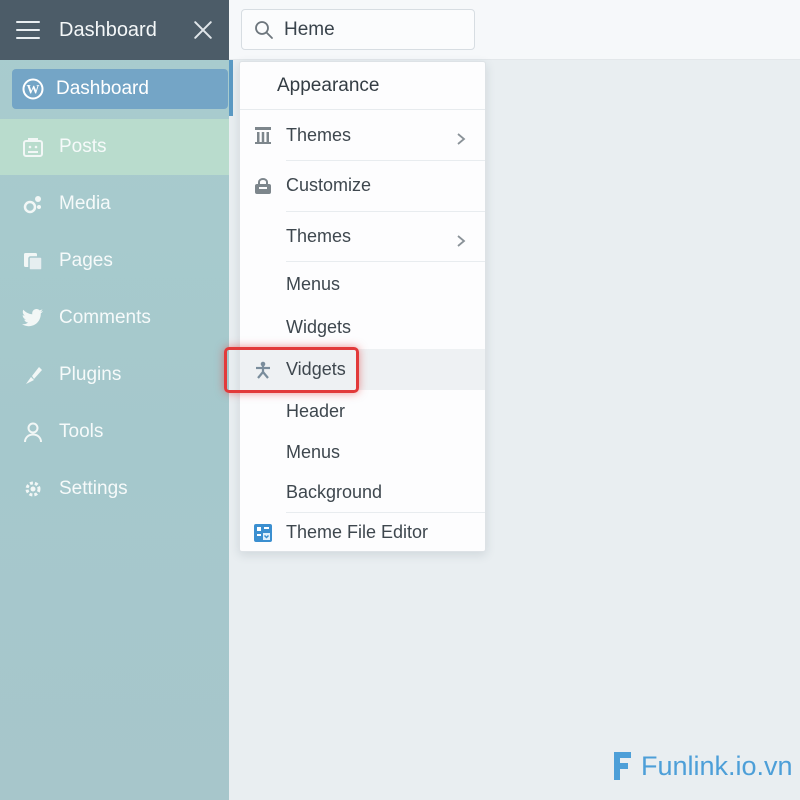  What do you see at coordinates (114, 431) in the screenshot?
I see `sidebar-item-tools: Tools` at bounding box center [114, 431].